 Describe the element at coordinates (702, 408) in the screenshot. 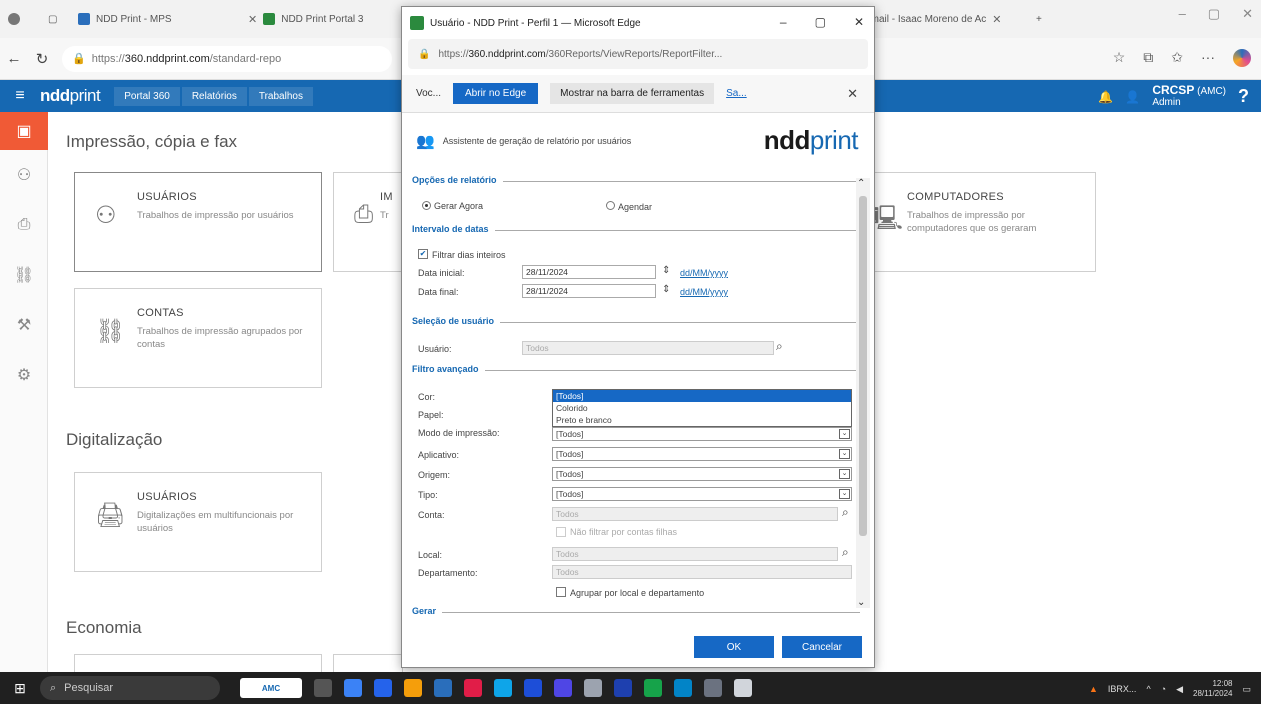

I see `color-option-color: Colorido` at that location.